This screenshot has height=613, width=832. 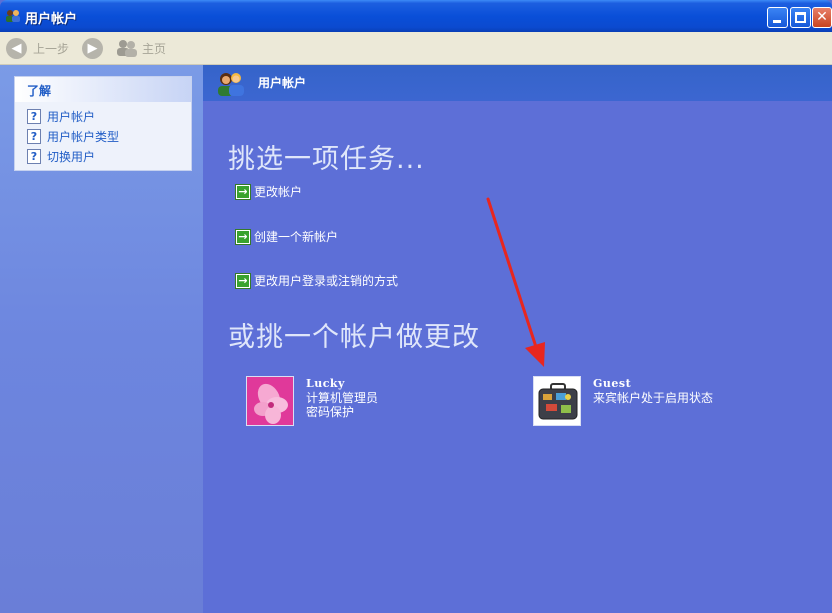 What do you see at coordinates (71, 116) in the screenshot?
I see `learn-item-label: 用户帐户` at bounding box center [71, 116].